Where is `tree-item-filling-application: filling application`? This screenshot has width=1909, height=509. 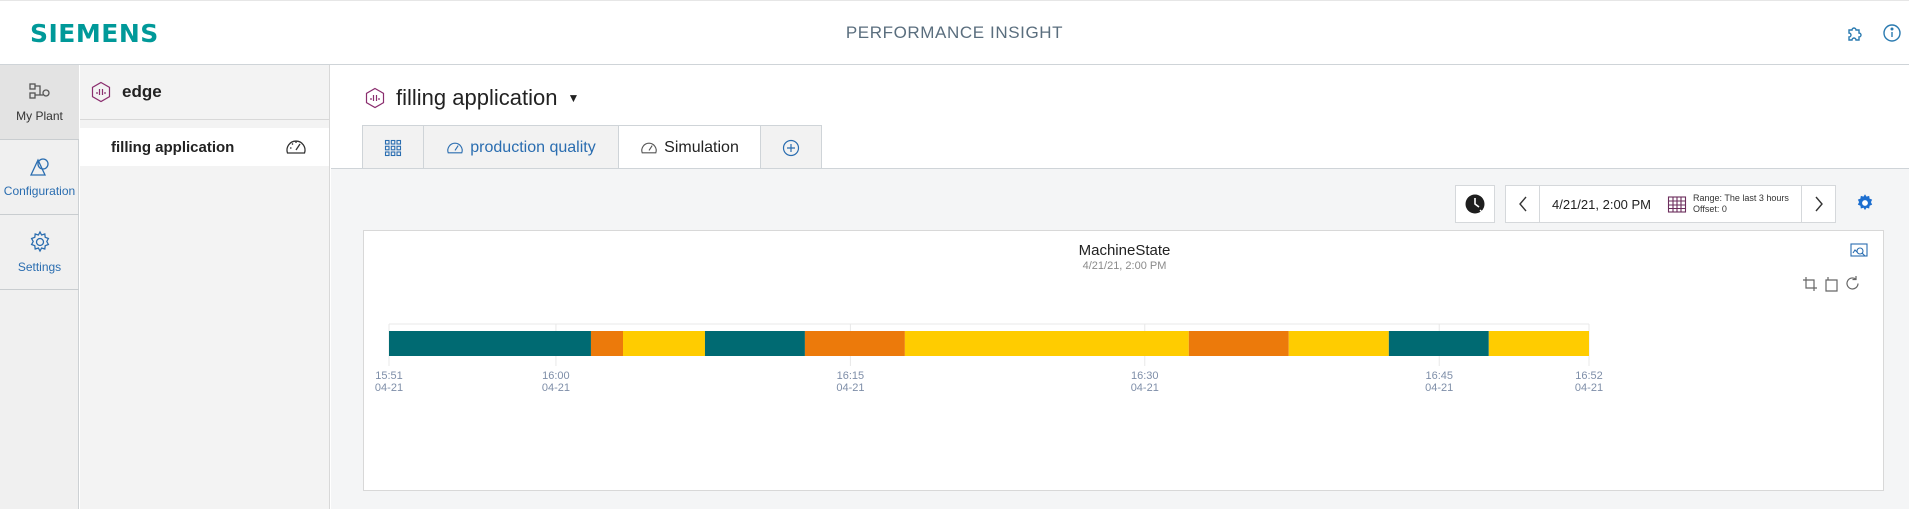
tree-item-filling-application: filling application is located at coordinates (204, 147).